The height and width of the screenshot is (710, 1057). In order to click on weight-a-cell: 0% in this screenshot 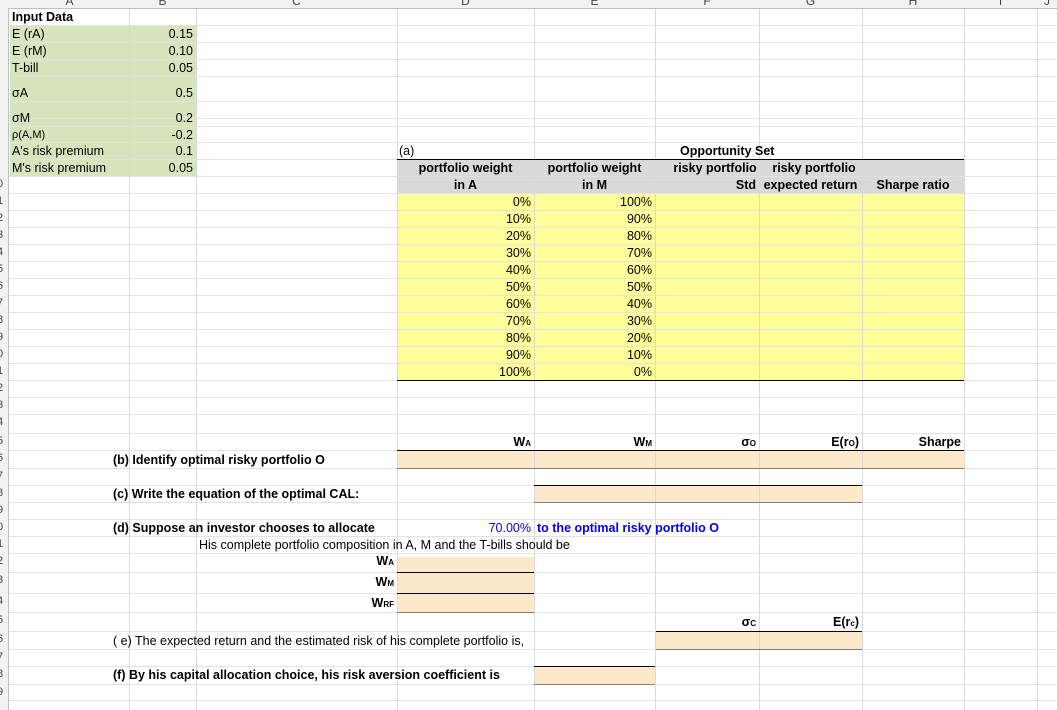, I will do `click(464, 202)`.